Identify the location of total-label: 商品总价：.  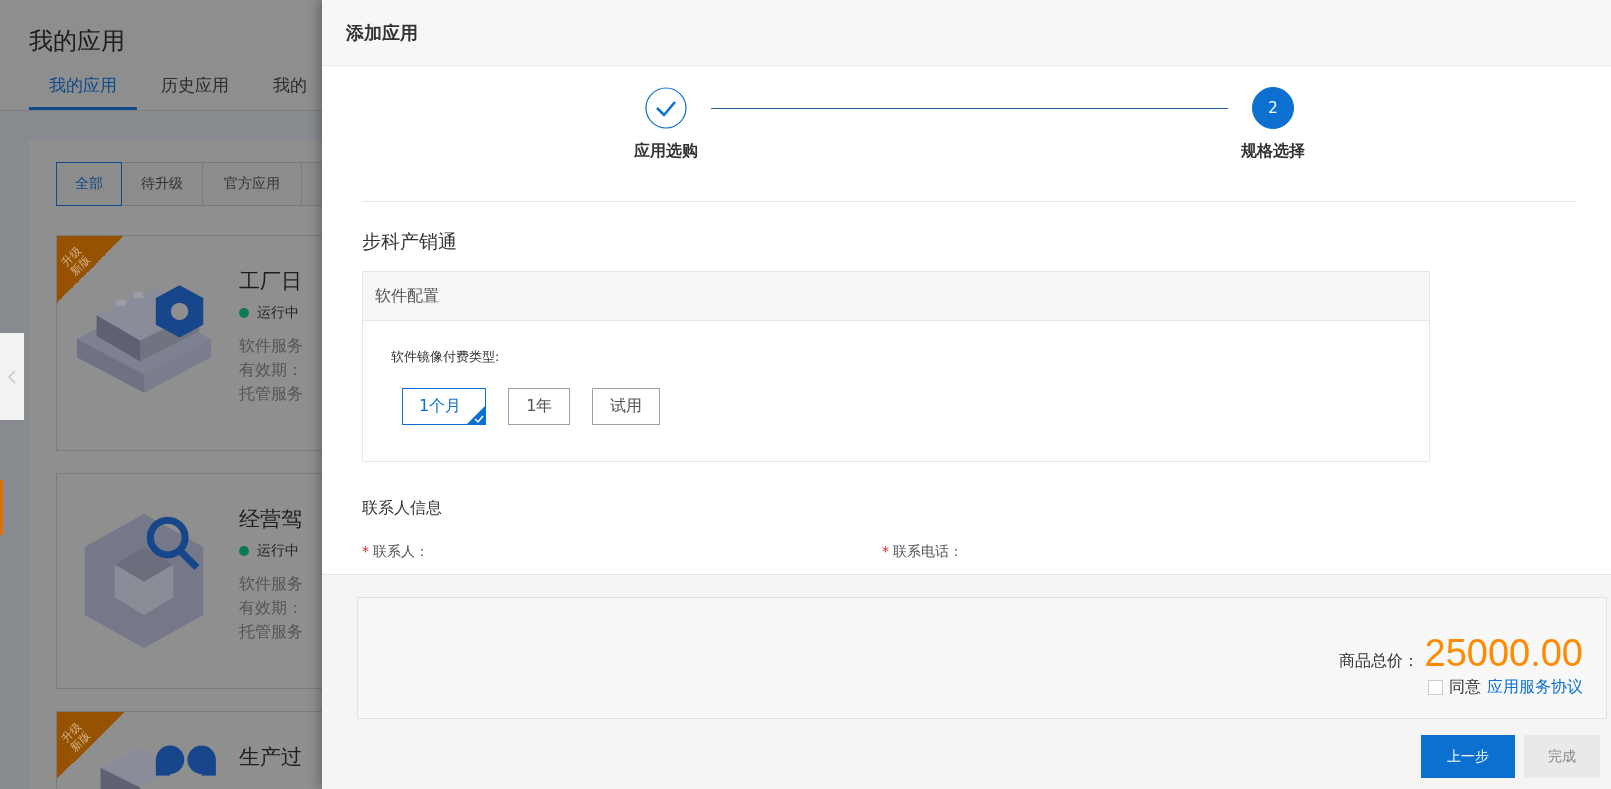
(1378, 661).